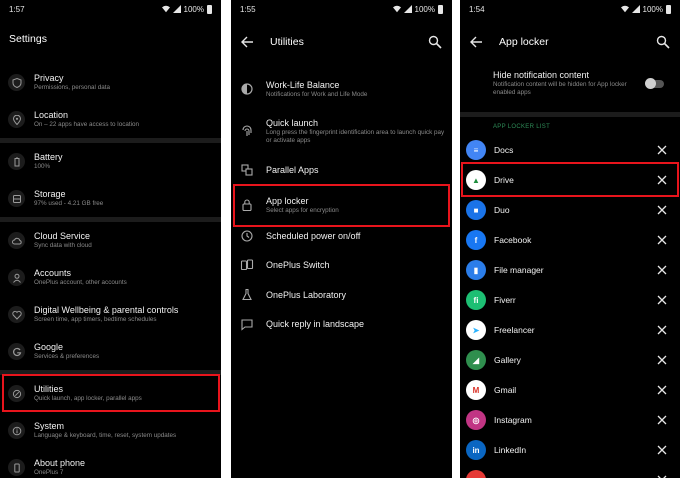 This screenshot has width=680, height=478. I want to click on app-row: ●, so click(570, 471).